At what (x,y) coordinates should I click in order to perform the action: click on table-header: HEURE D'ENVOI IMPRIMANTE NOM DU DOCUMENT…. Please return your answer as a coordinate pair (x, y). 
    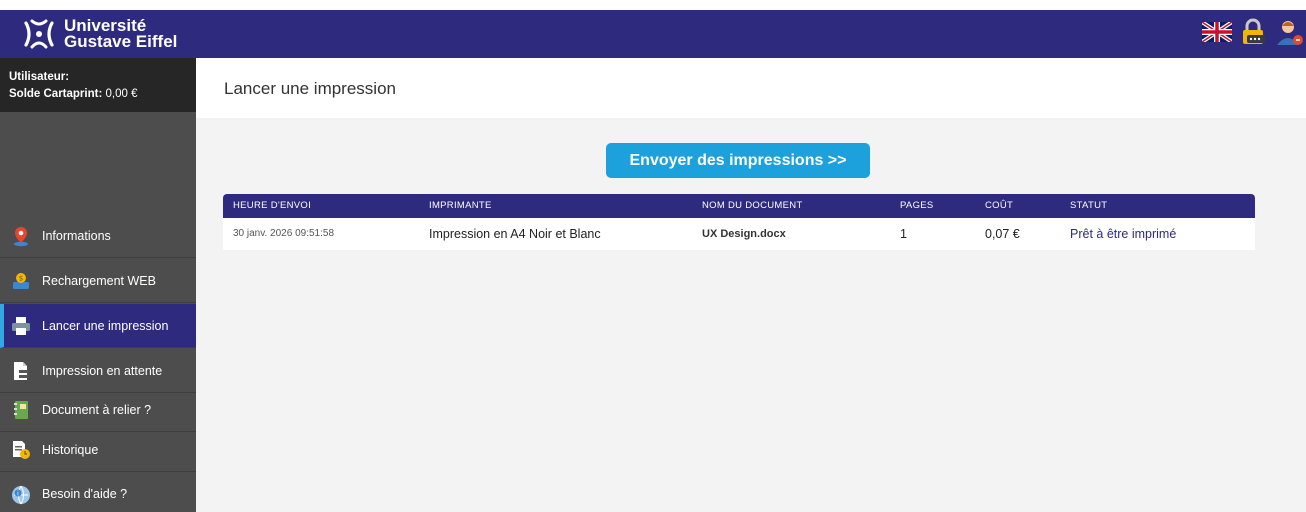
    Looking at the image, I should click on (739, 206).